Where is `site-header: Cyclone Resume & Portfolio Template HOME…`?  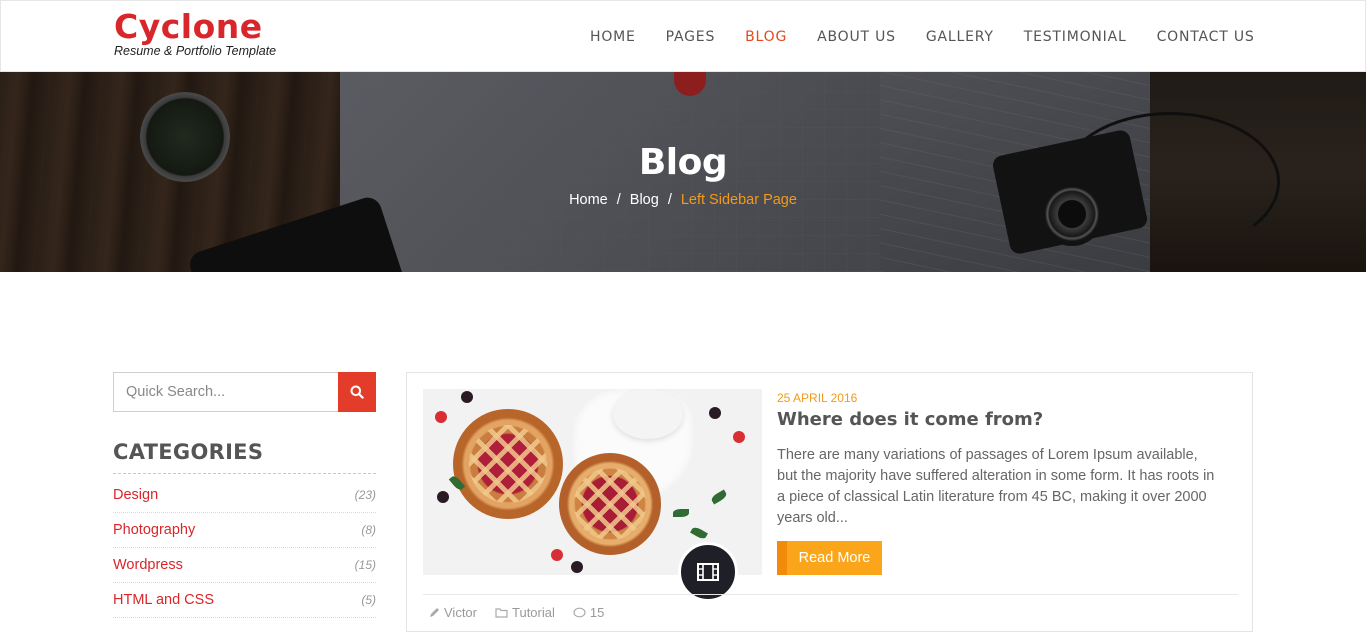 site-header: Cyclone Resume & Portfolio Template HOME… is located at coordinates (683, 36).